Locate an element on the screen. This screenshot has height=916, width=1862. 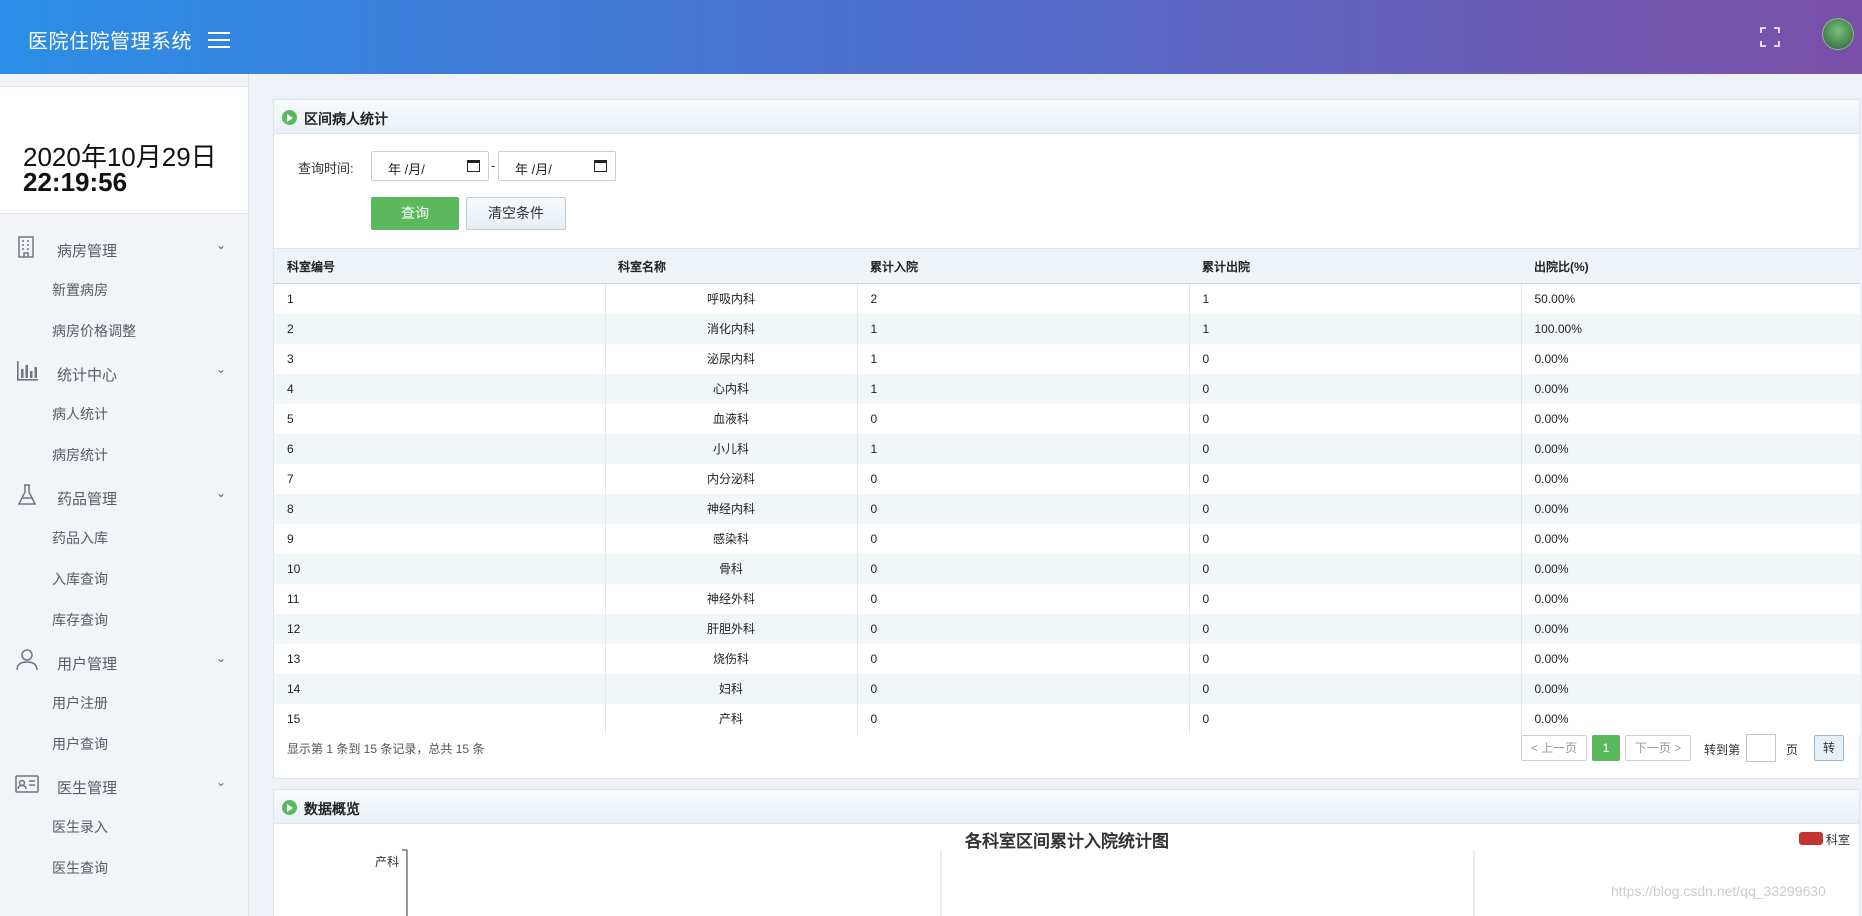
table-cell: 11 is located at coordinates (439, 598).